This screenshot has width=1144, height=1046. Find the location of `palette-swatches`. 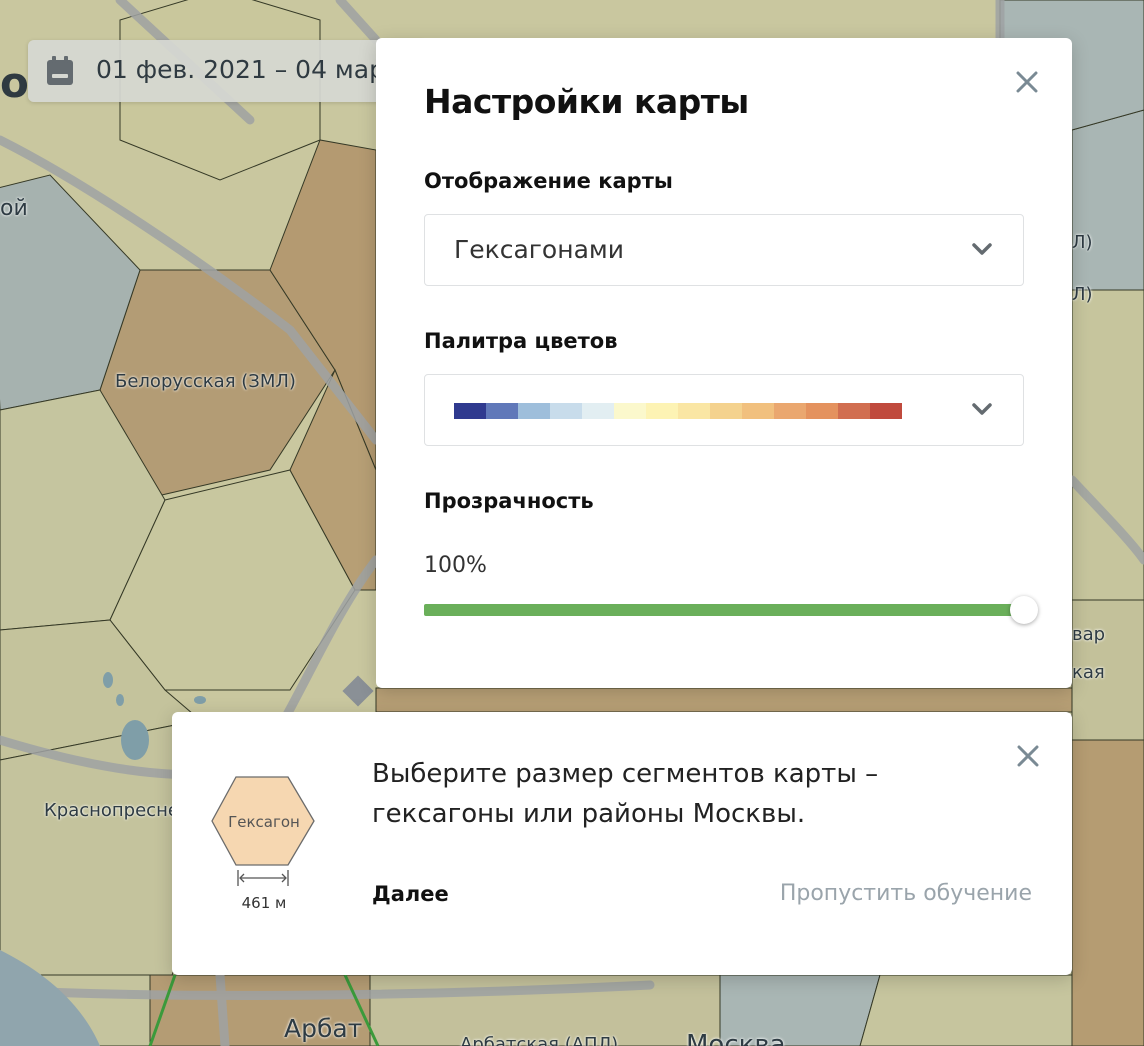

palette-swatches is located at coordinates (678, 411).